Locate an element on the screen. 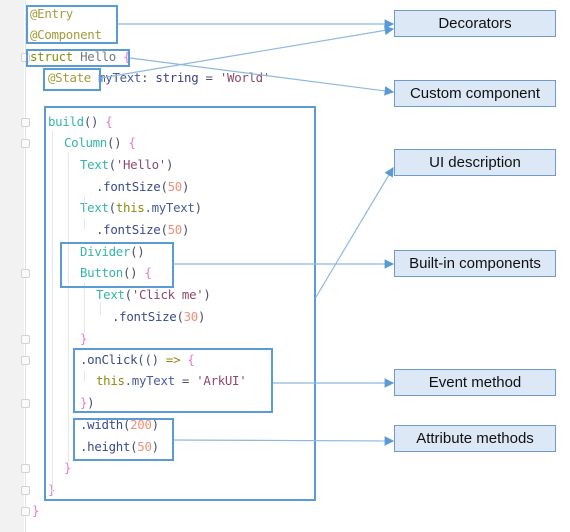  label-attribute-methods: Attribute methods is located at coordinates (475, 438).